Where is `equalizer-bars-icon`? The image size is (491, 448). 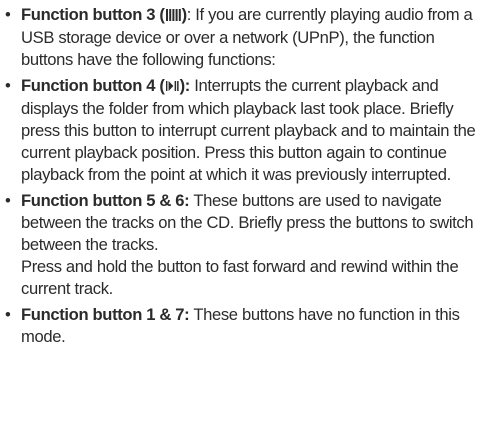 equalizer-bars-icon is located at coordinates (173, 16).